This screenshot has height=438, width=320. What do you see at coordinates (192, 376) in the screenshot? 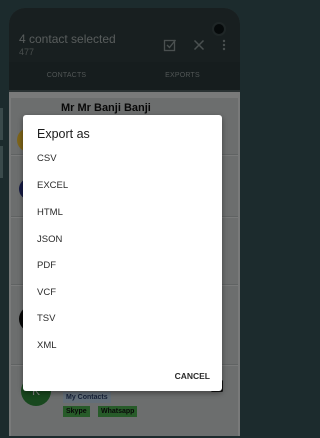
I see `cancel-button: CANCEL` at bounding box center [192, 376].